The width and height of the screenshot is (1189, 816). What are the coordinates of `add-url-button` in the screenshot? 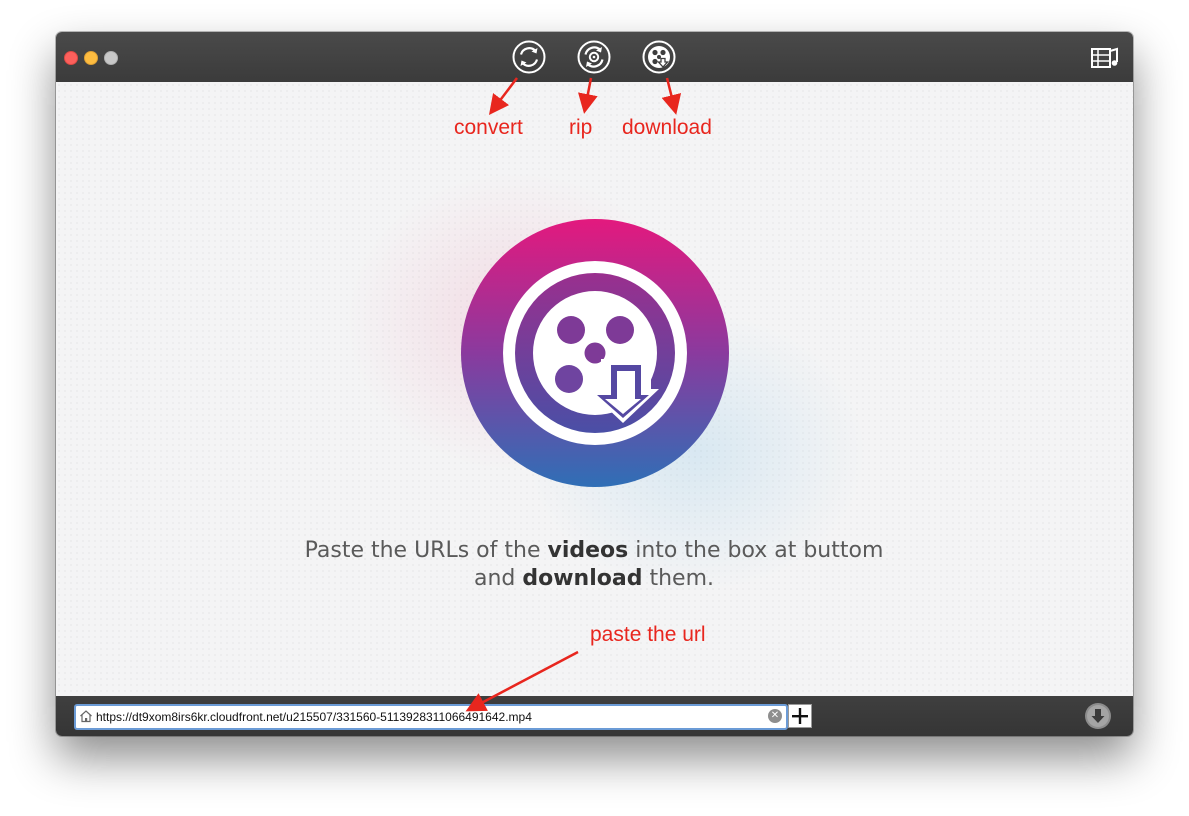 It's located at (800, 716).